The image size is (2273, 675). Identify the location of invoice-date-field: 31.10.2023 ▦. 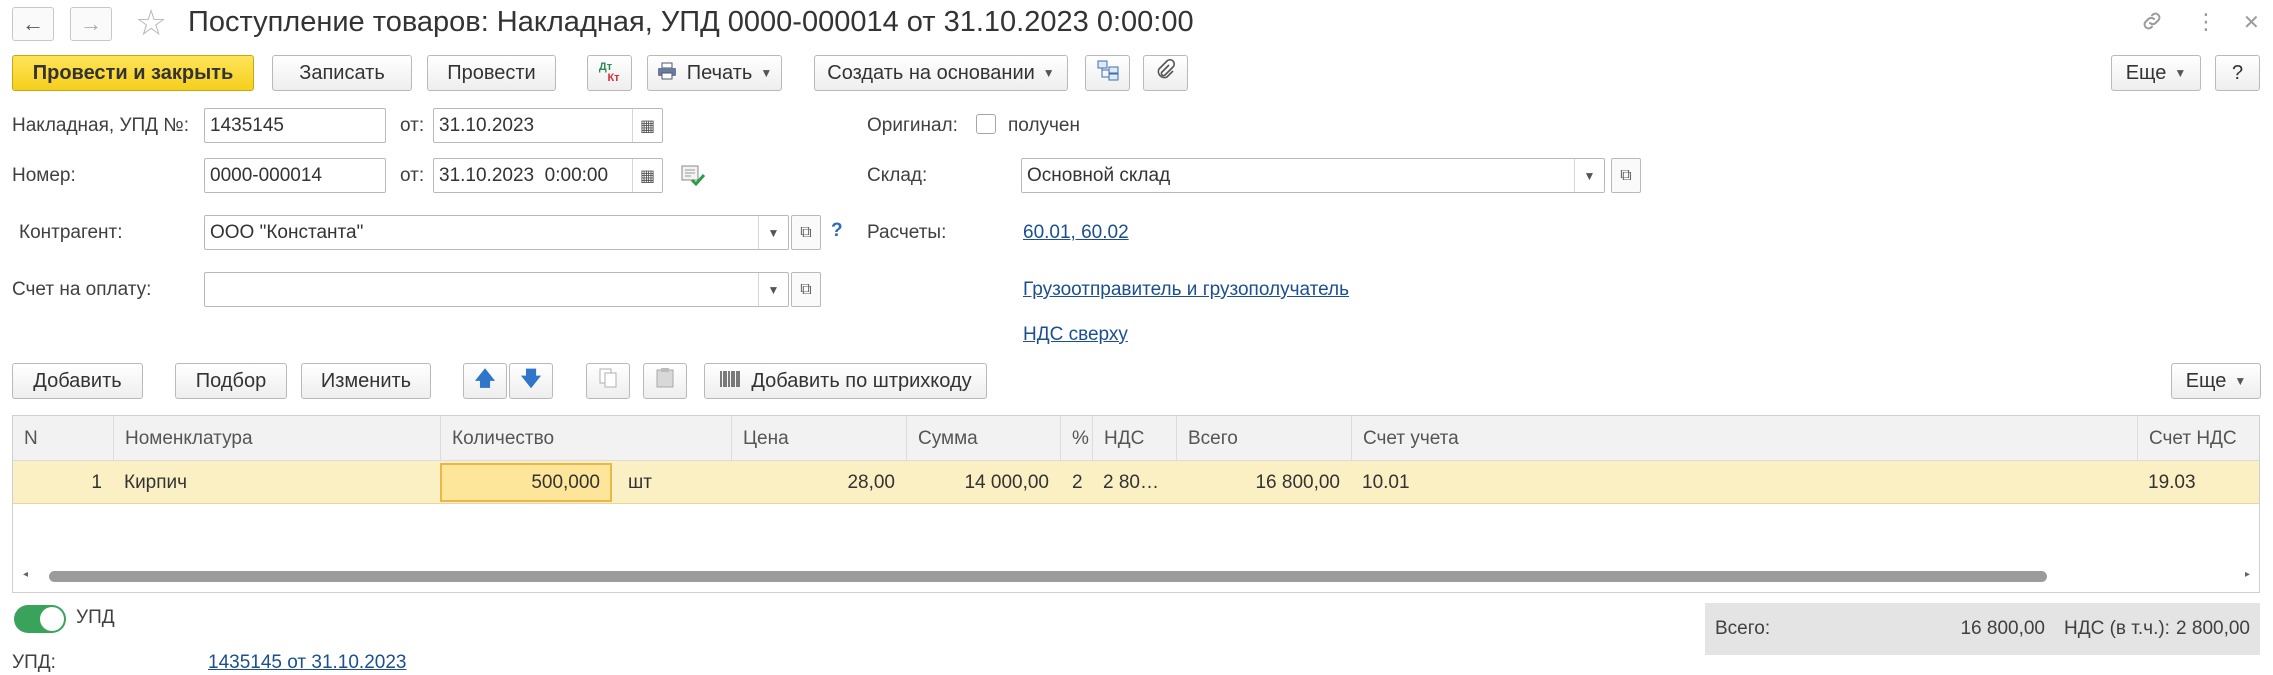
(548, 125).